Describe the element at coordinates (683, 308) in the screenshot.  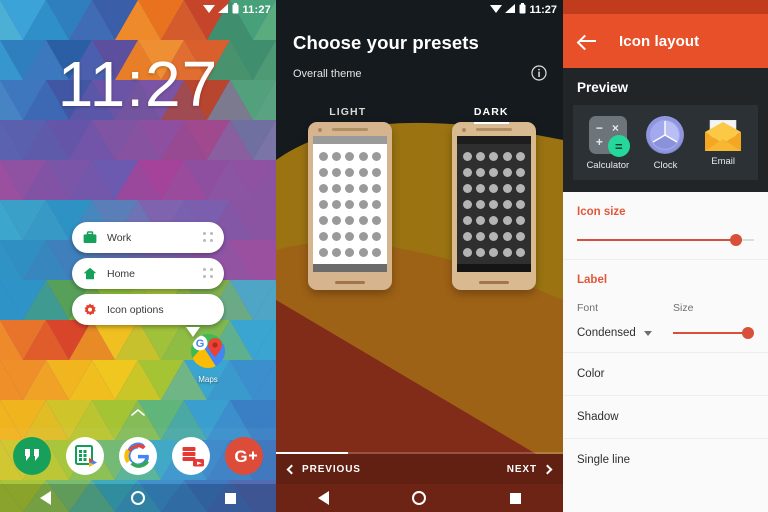
I see `size-caption: Size` at that location.